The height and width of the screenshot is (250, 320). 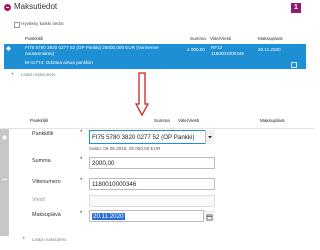 I want to click on row-date: 20.11.2020, so click(x=269, y=49).